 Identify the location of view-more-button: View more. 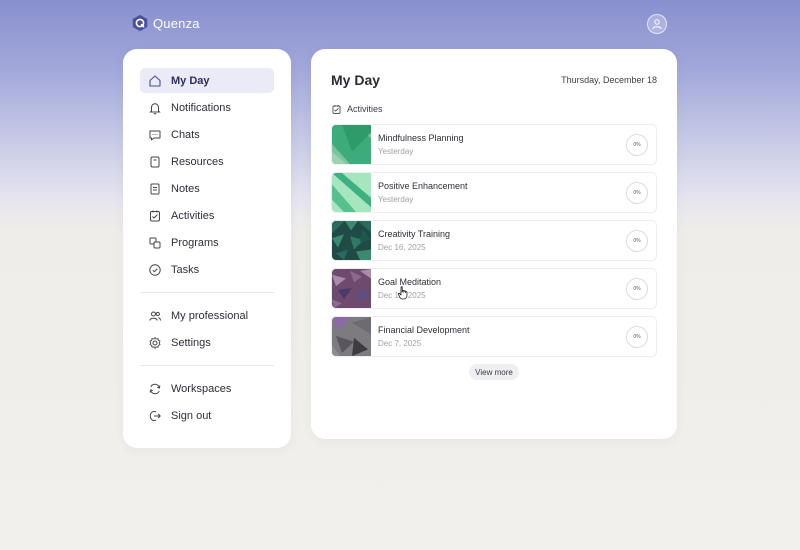
(494, 372).